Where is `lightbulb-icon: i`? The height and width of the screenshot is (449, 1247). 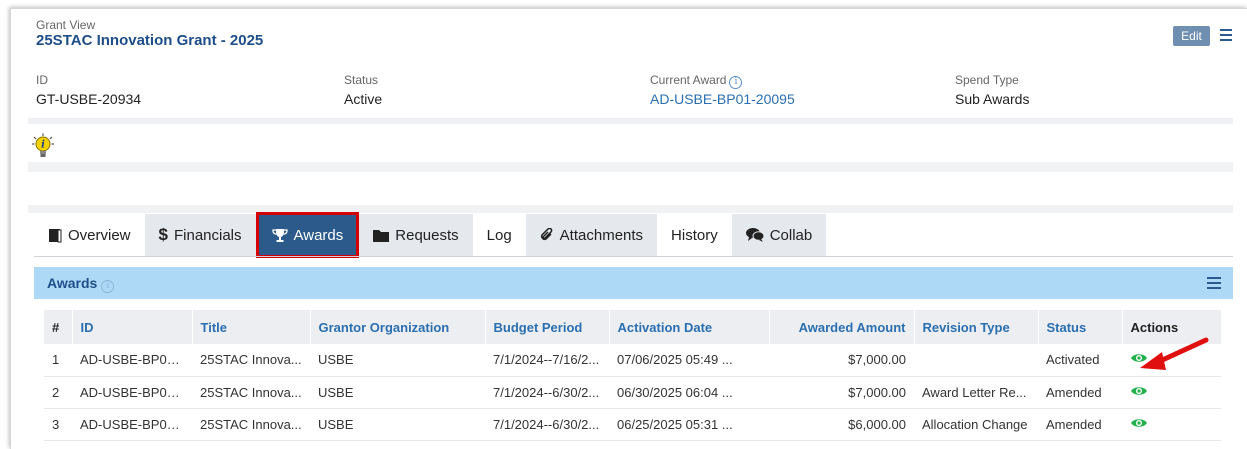 lightbulb-icon: i is located at coordinates (43, 146).